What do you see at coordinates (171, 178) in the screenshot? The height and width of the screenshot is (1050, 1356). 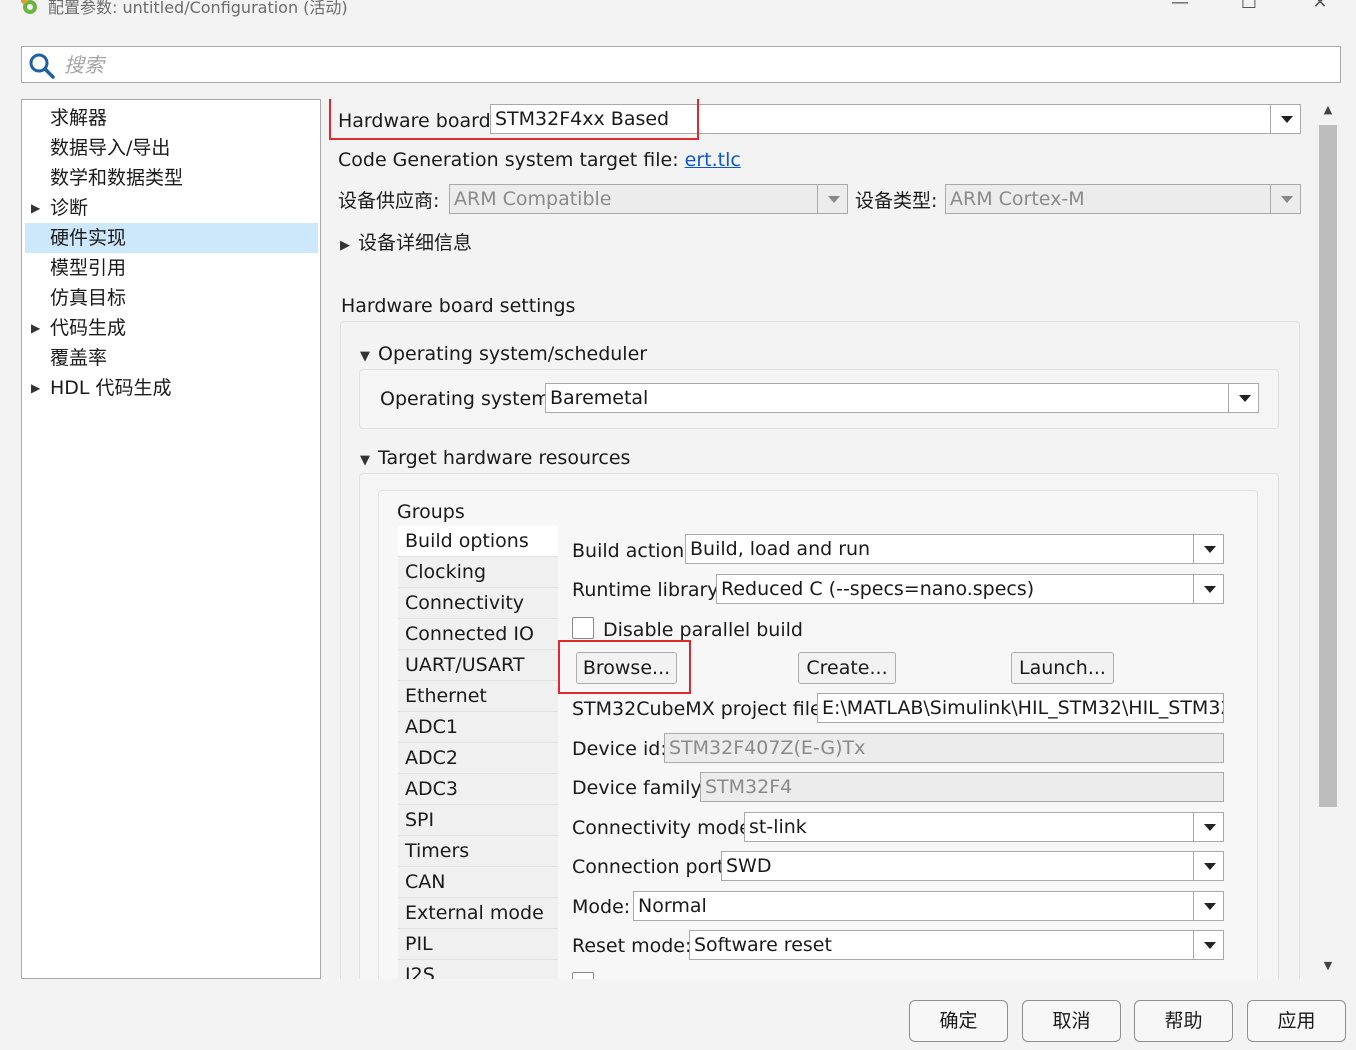 I see `nav-item-math-data-types: 数学和数据类型` at bounding box center [171, 178].